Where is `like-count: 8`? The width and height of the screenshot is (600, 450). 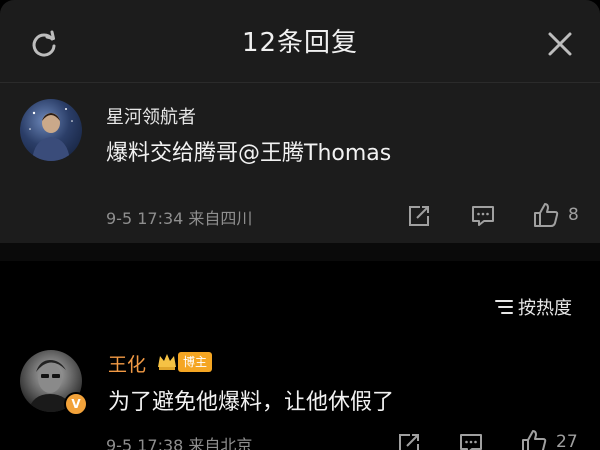 like-count: 8 is located at coordinates (573, 215).